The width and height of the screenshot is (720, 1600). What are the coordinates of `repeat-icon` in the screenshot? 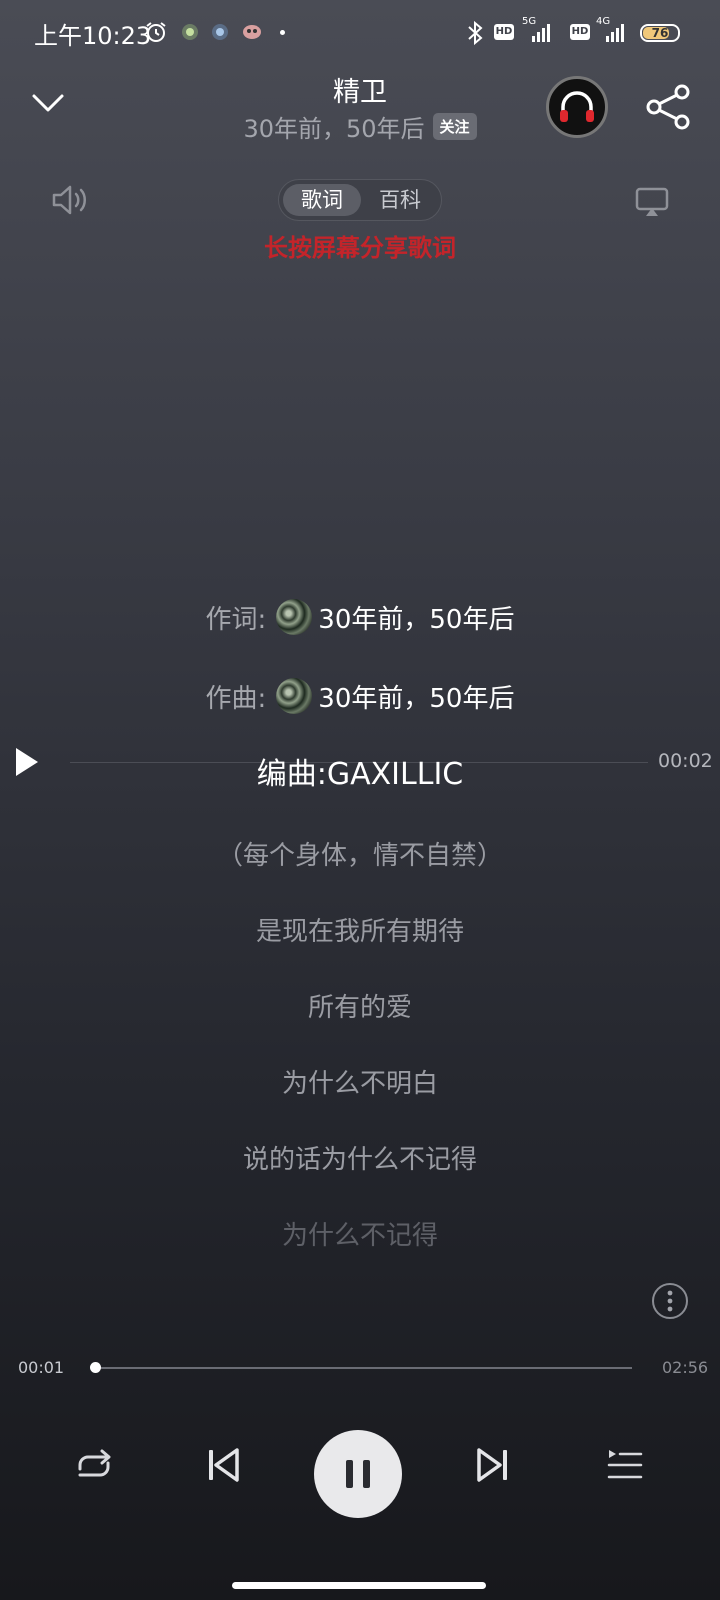 It's located at (93, 1466).